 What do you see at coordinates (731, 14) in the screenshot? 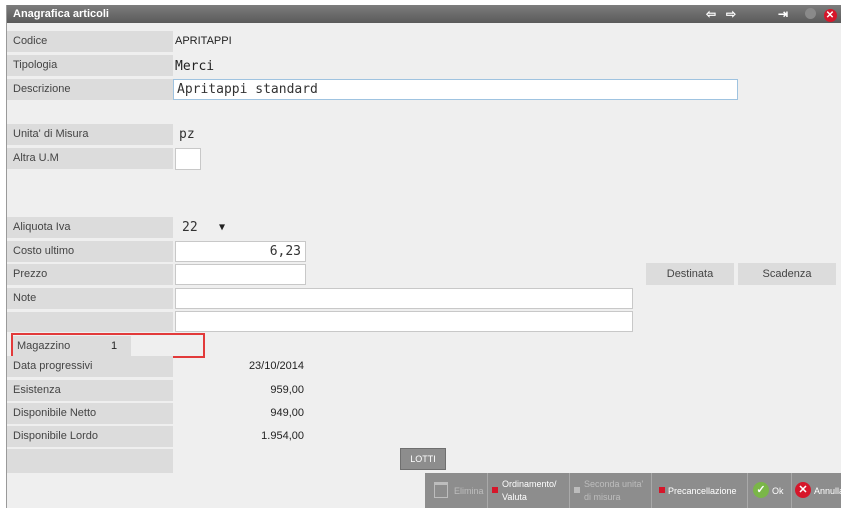
I see `arrow-right-icon: ⇨` at bounding box center [731, 14].